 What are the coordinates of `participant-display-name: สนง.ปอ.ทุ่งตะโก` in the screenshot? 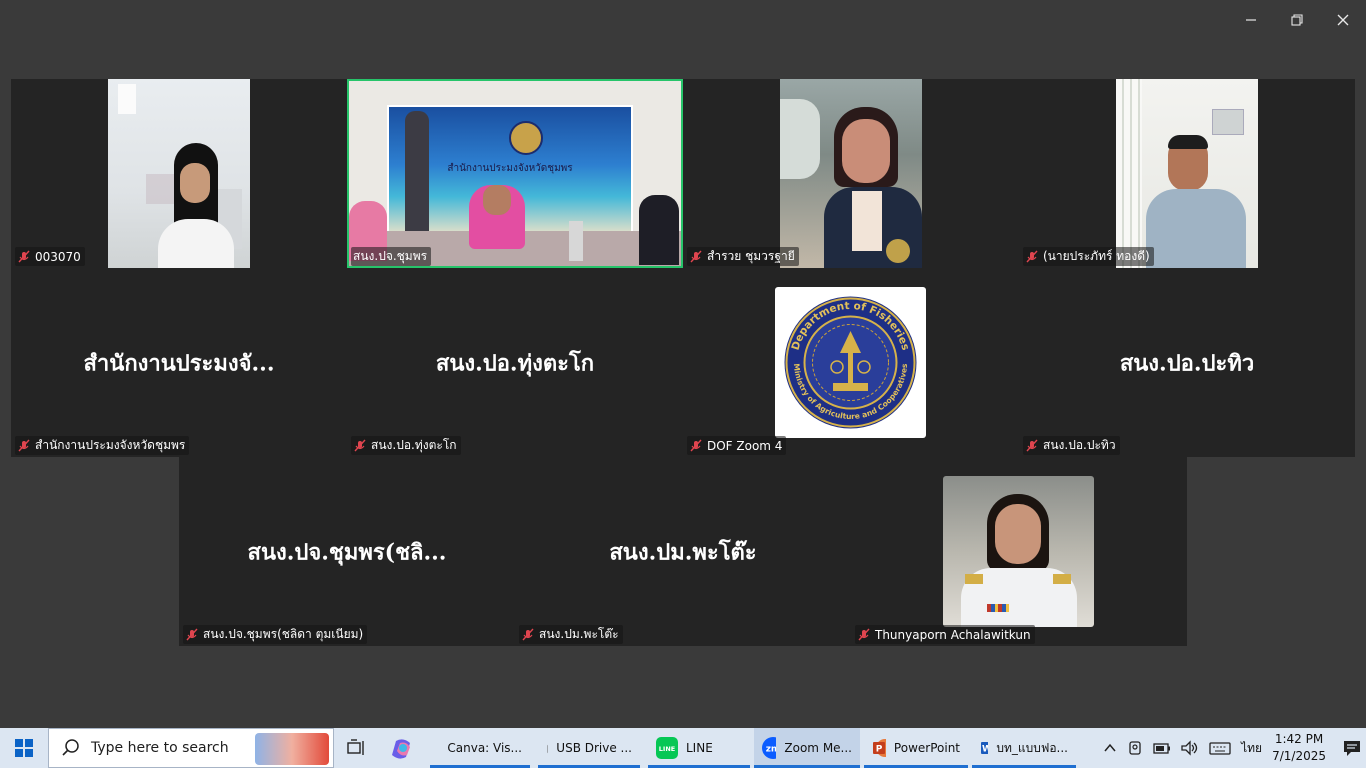 It's located at (515, 363).